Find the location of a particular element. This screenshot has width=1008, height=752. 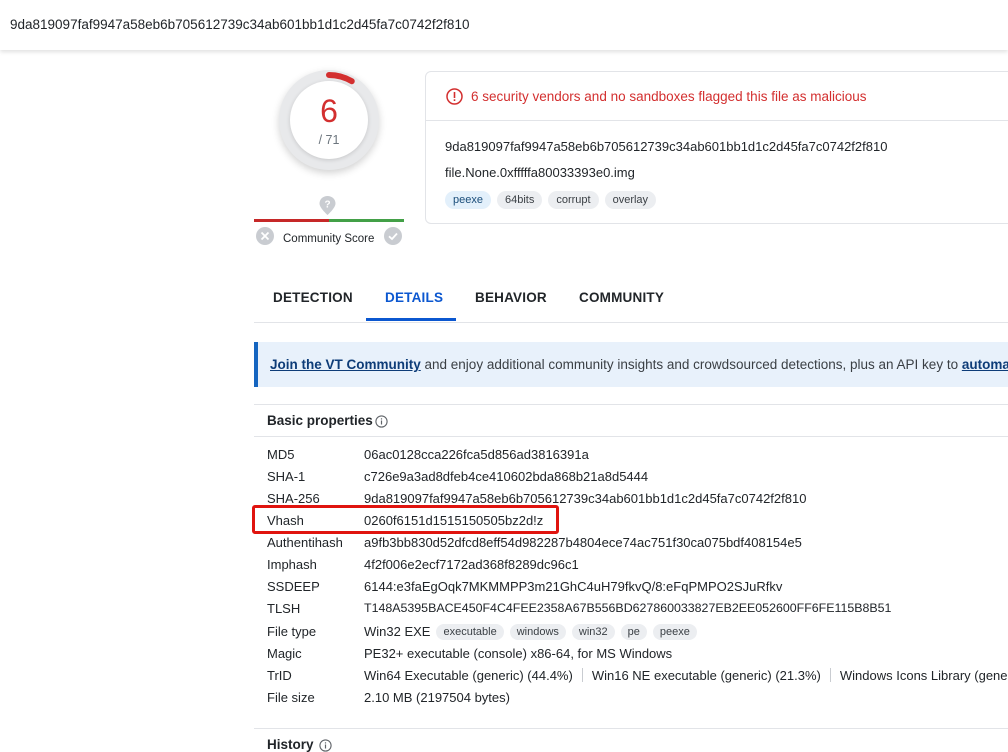

vote-harmless-icon is located at coordinates (393, 236).